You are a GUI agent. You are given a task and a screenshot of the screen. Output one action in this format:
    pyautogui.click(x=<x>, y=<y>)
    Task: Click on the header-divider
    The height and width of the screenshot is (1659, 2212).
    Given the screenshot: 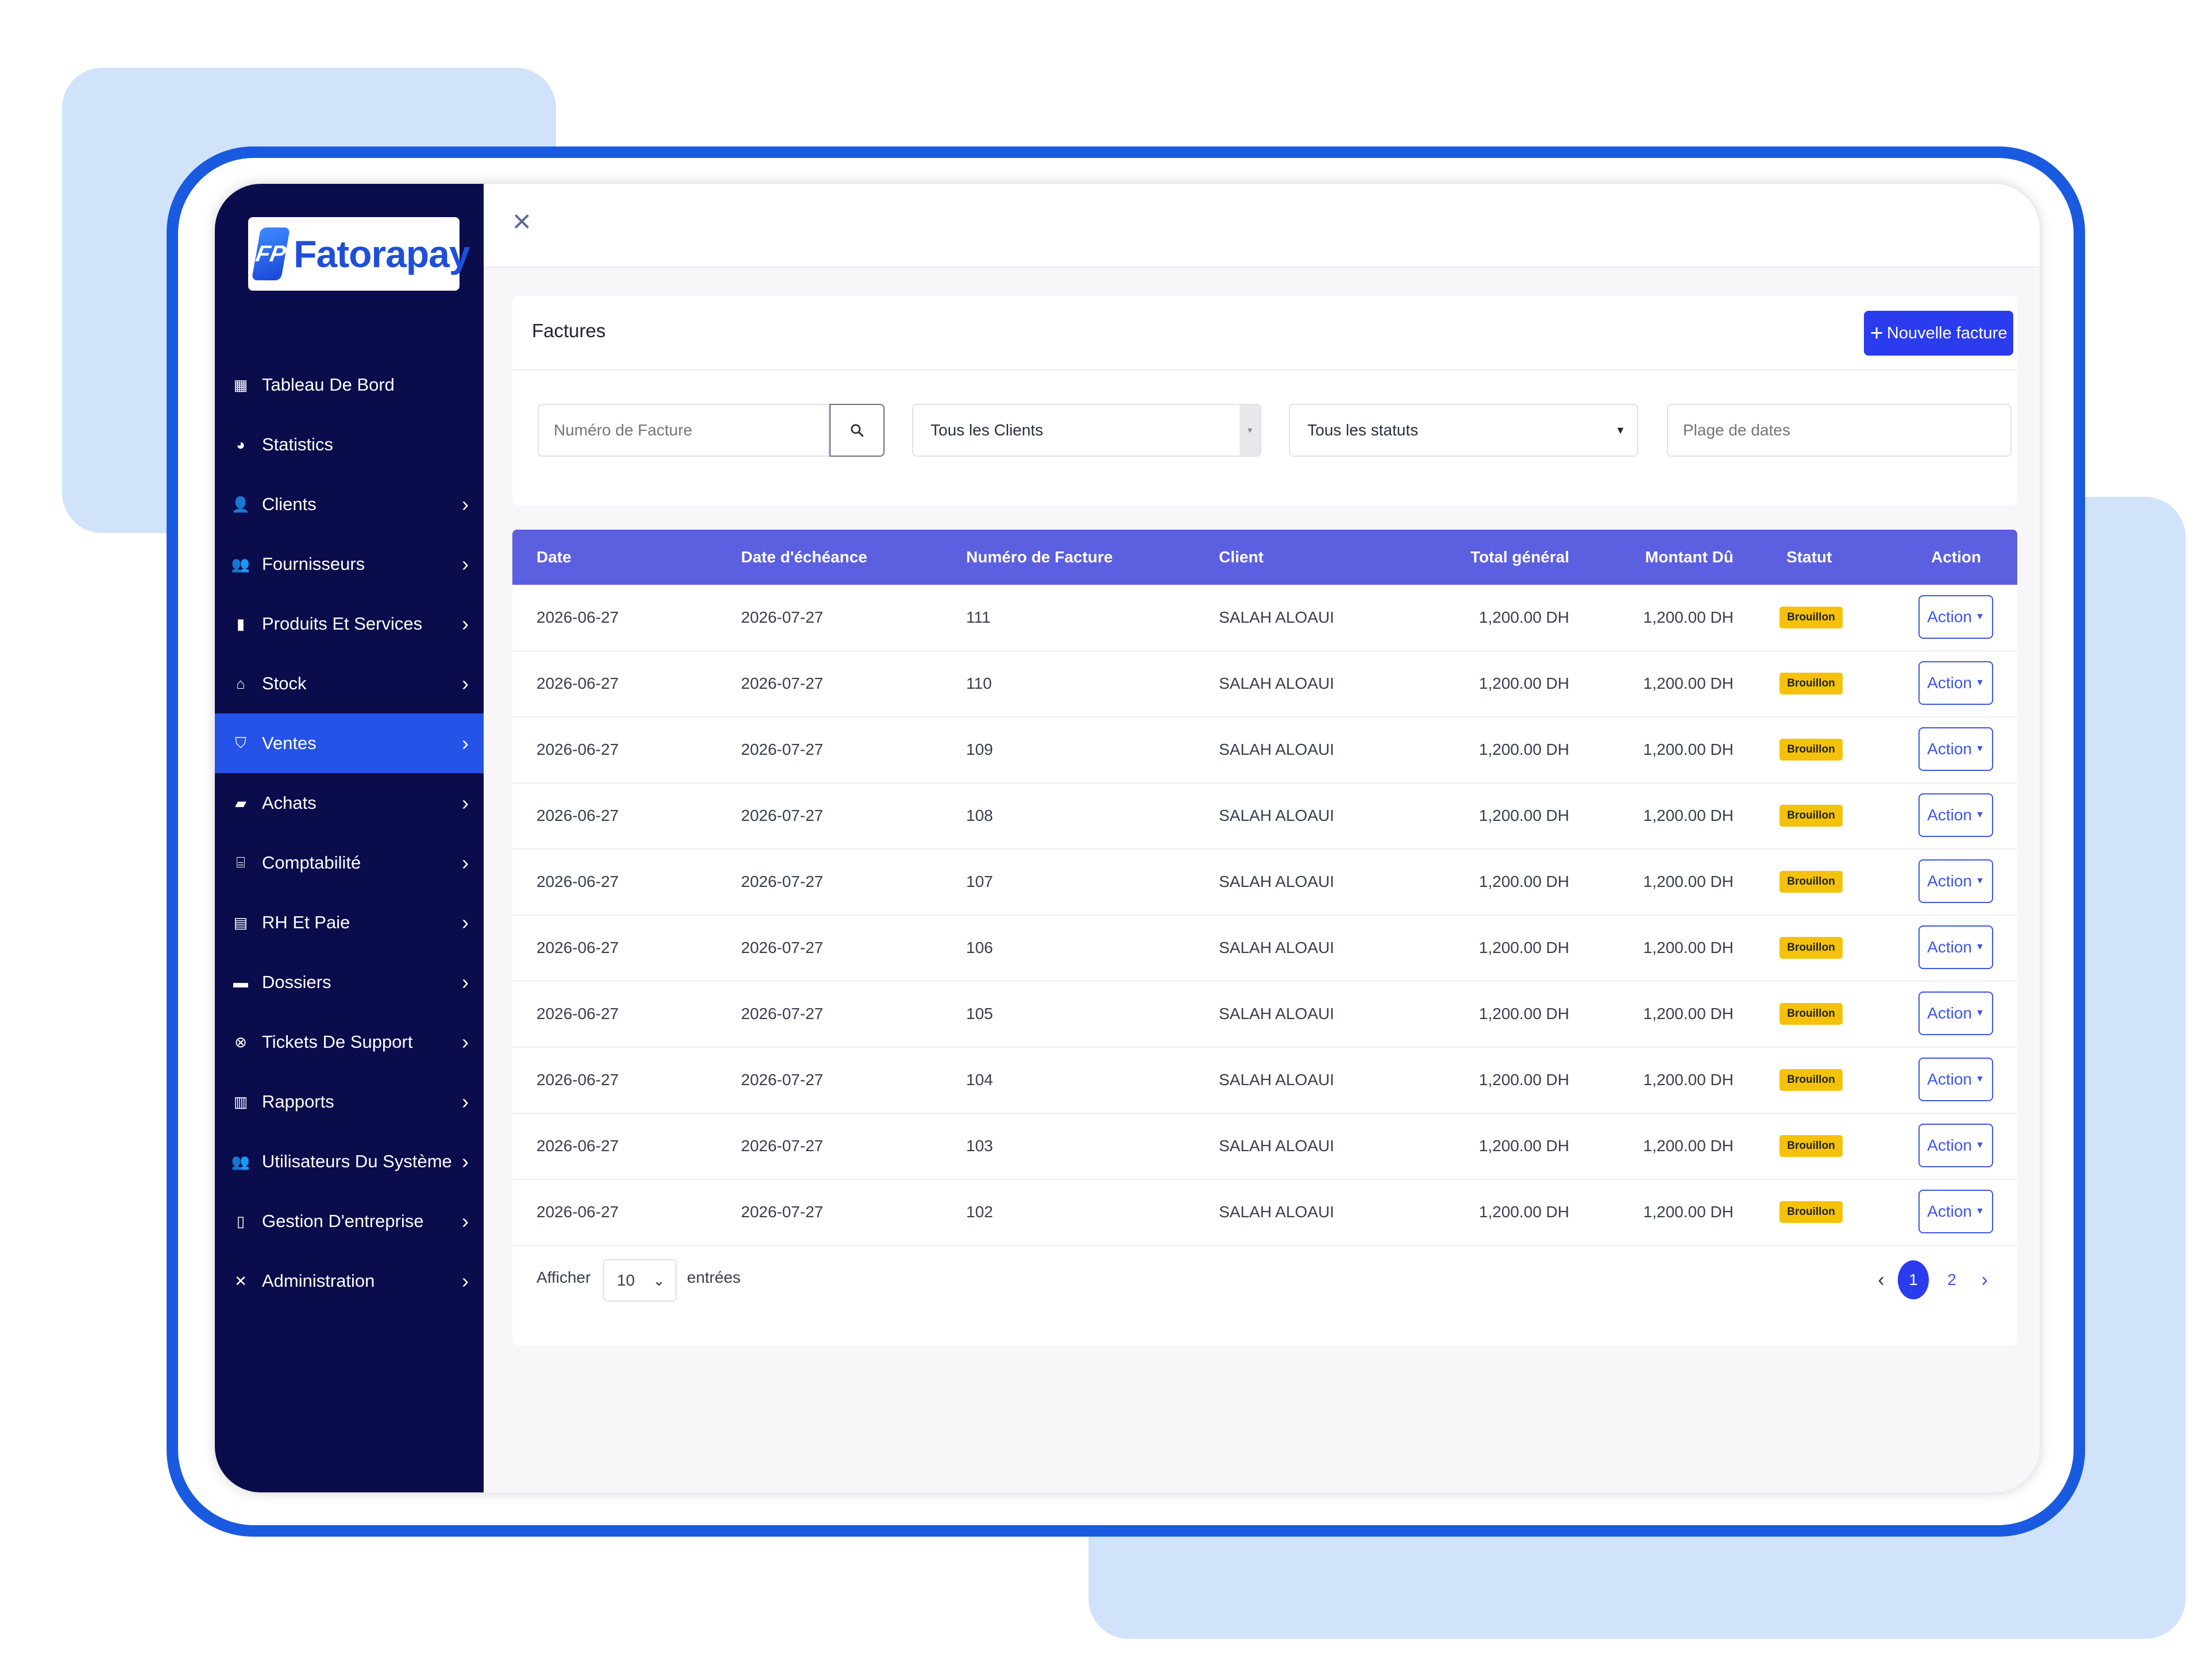 What is the action you would take?
    pyautogui.click(x=1264, y=370)
    